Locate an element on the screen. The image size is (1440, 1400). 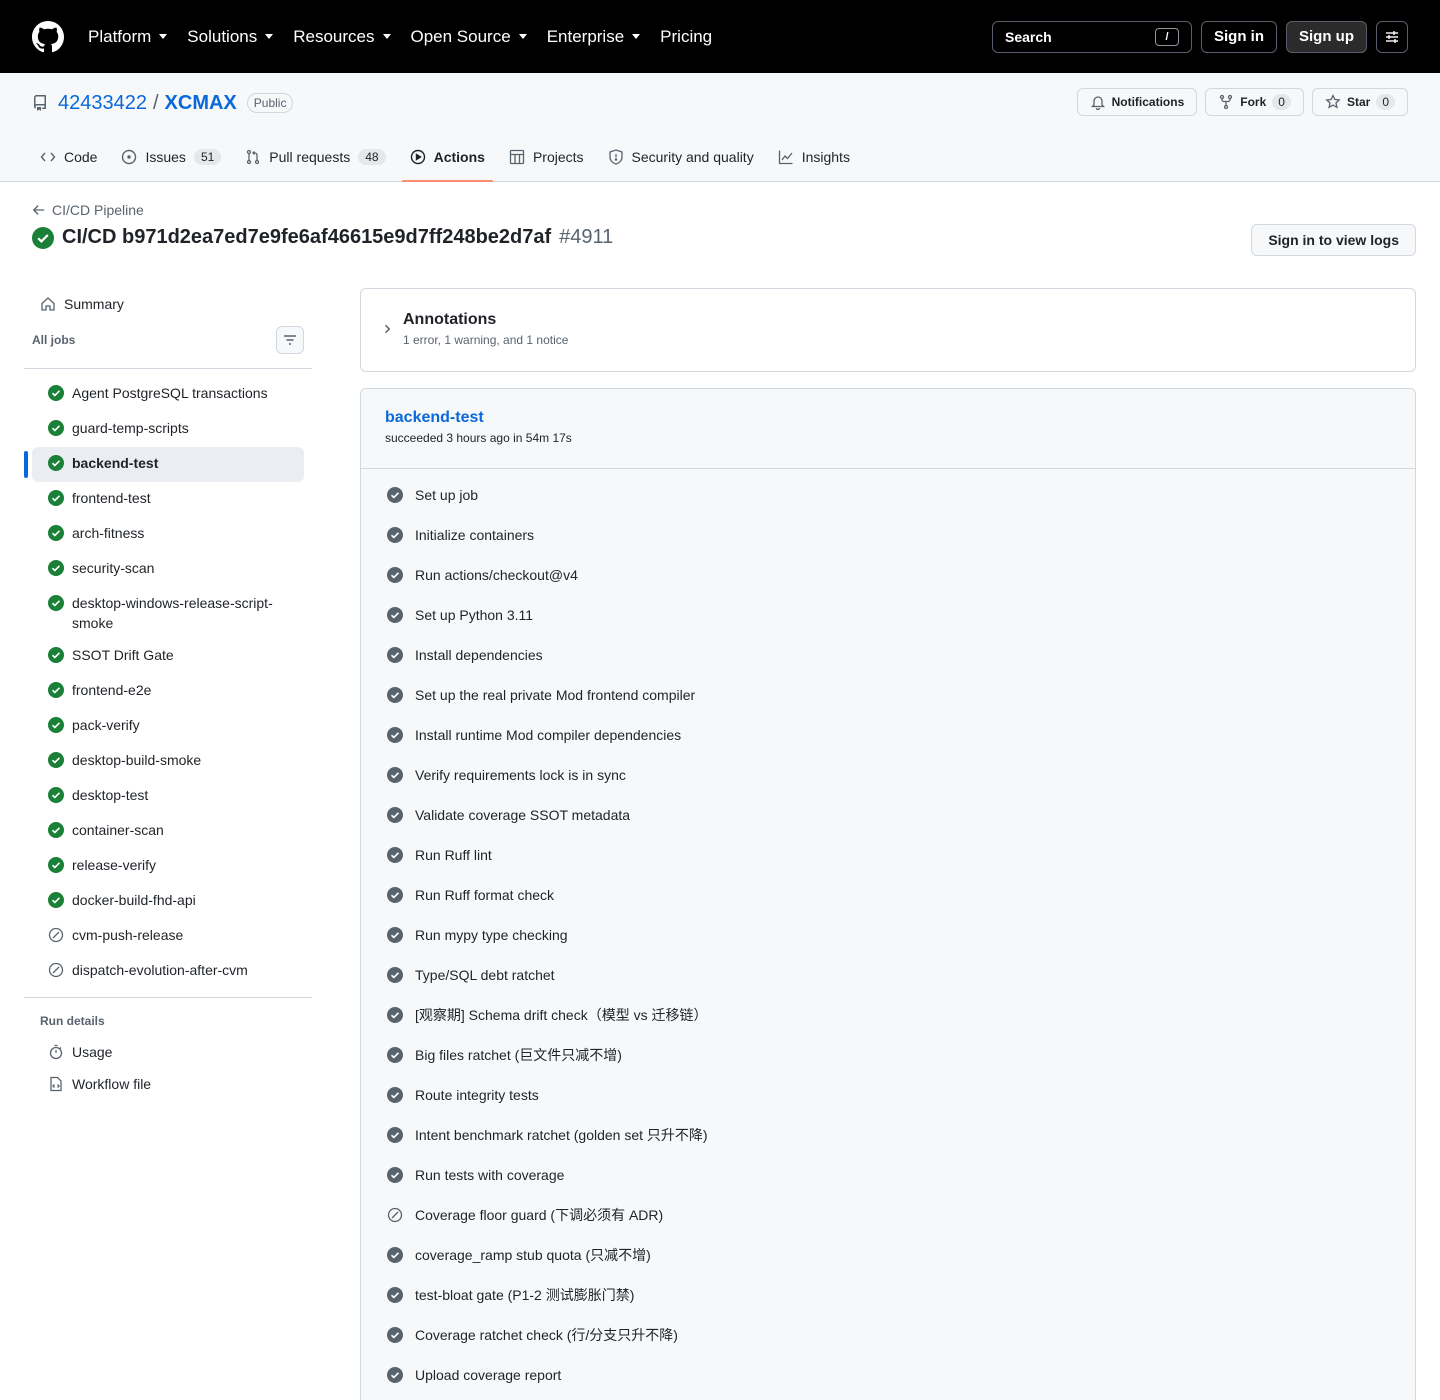
filter-jobs-button is located at coordinates (290, 340).